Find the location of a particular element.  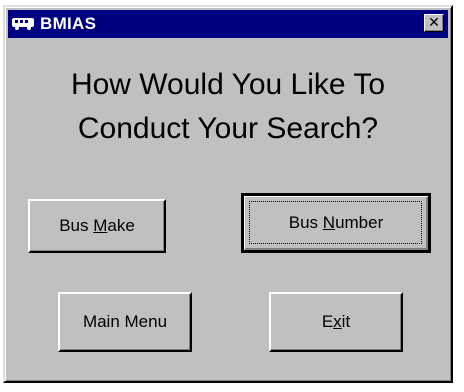

close-icon: ✕ is located at coordinates (434, 23).